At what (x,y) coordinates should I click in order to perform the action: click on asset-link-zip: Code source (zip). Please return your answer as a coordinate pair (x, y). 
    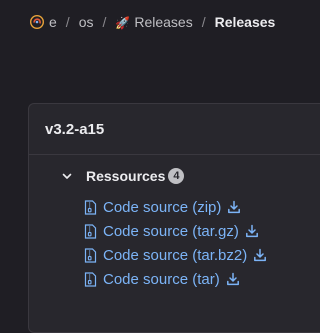
    Looking at the image, I should click on (162, 207).